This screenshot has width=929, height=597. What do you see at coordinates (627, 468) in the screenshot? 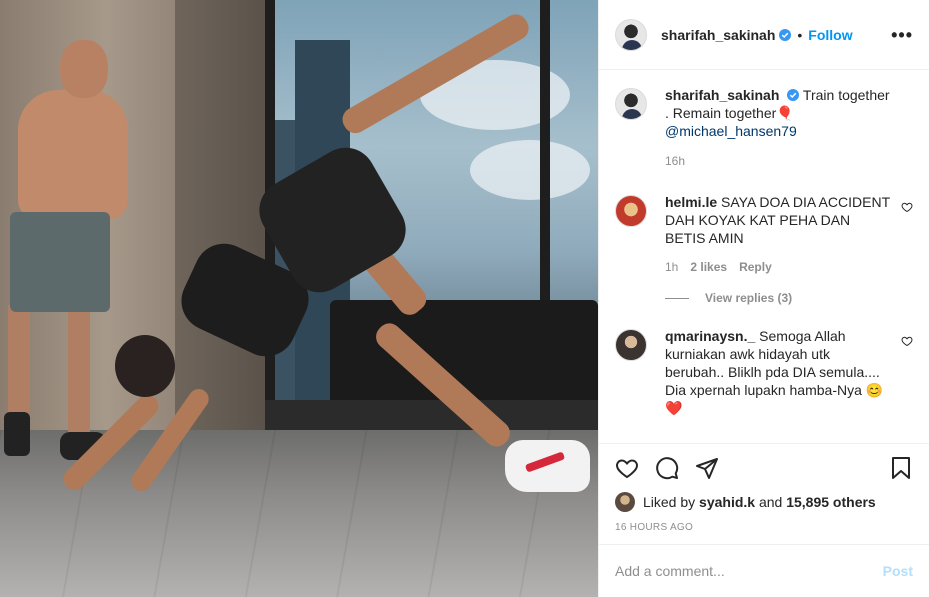
I see `heart-icon` at bounding box center [627, 468].